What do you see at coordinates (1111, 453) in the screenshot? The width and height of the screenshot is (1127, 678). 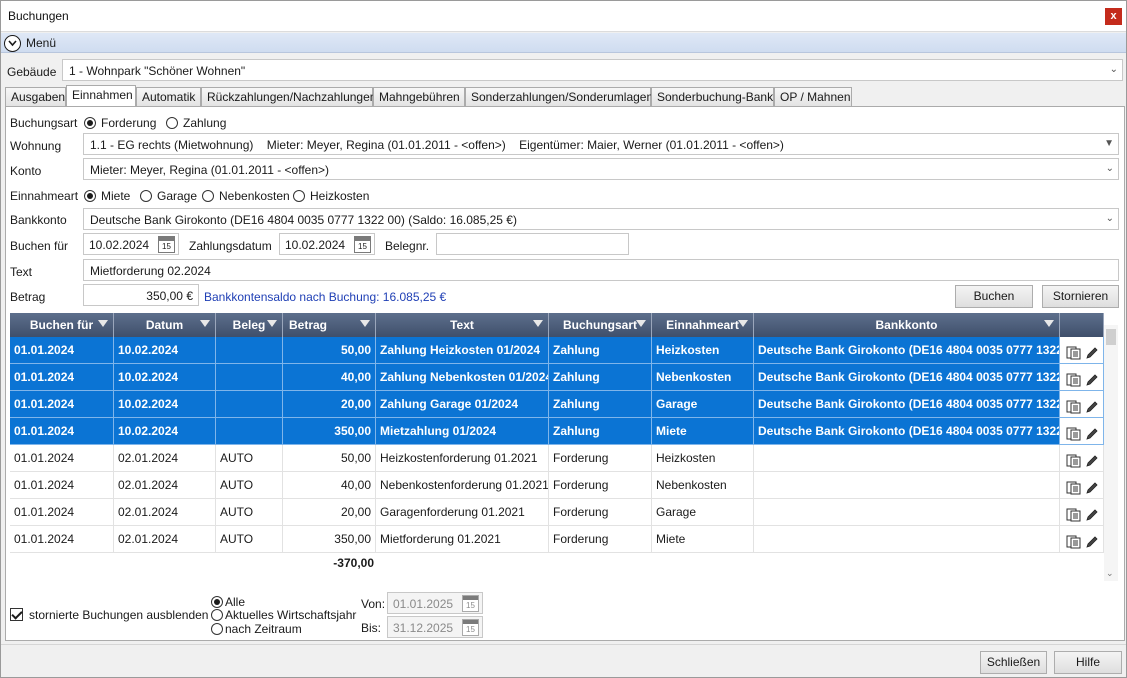 I see `vertical-scrollbar: ⌄` at bounding box center [1111, 453].